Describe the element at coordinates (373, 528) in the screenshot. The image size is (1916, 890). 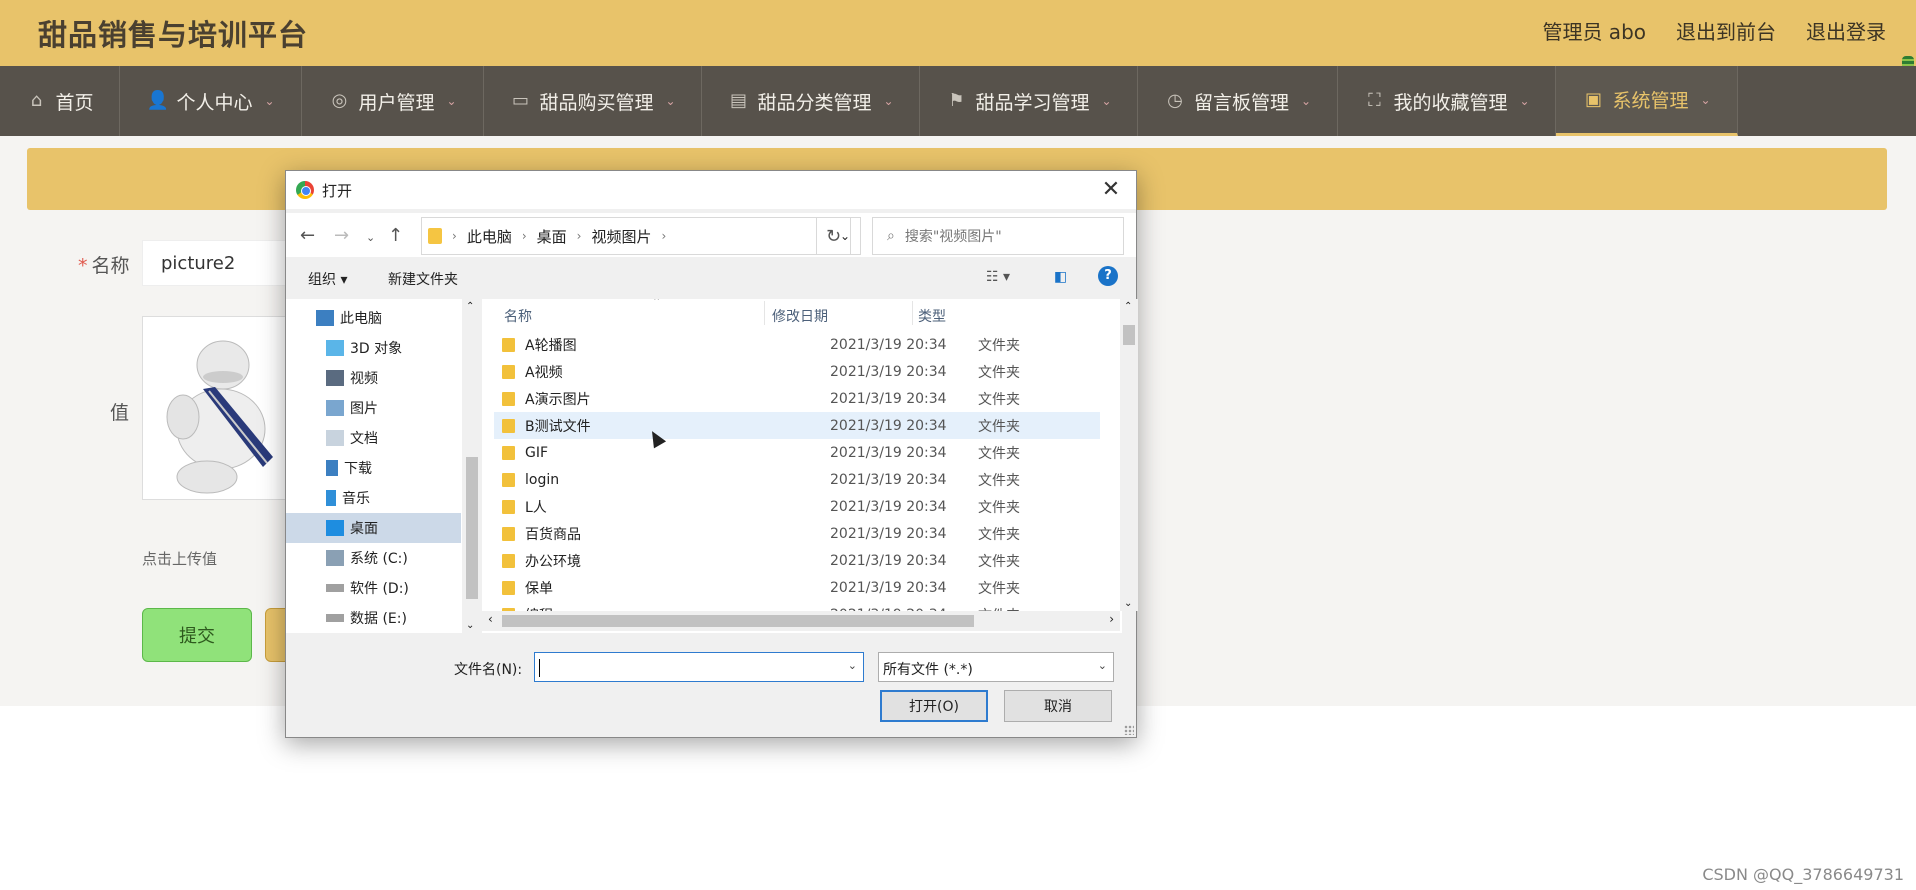
I see `tree-item-desktop: 桌面` at that location.